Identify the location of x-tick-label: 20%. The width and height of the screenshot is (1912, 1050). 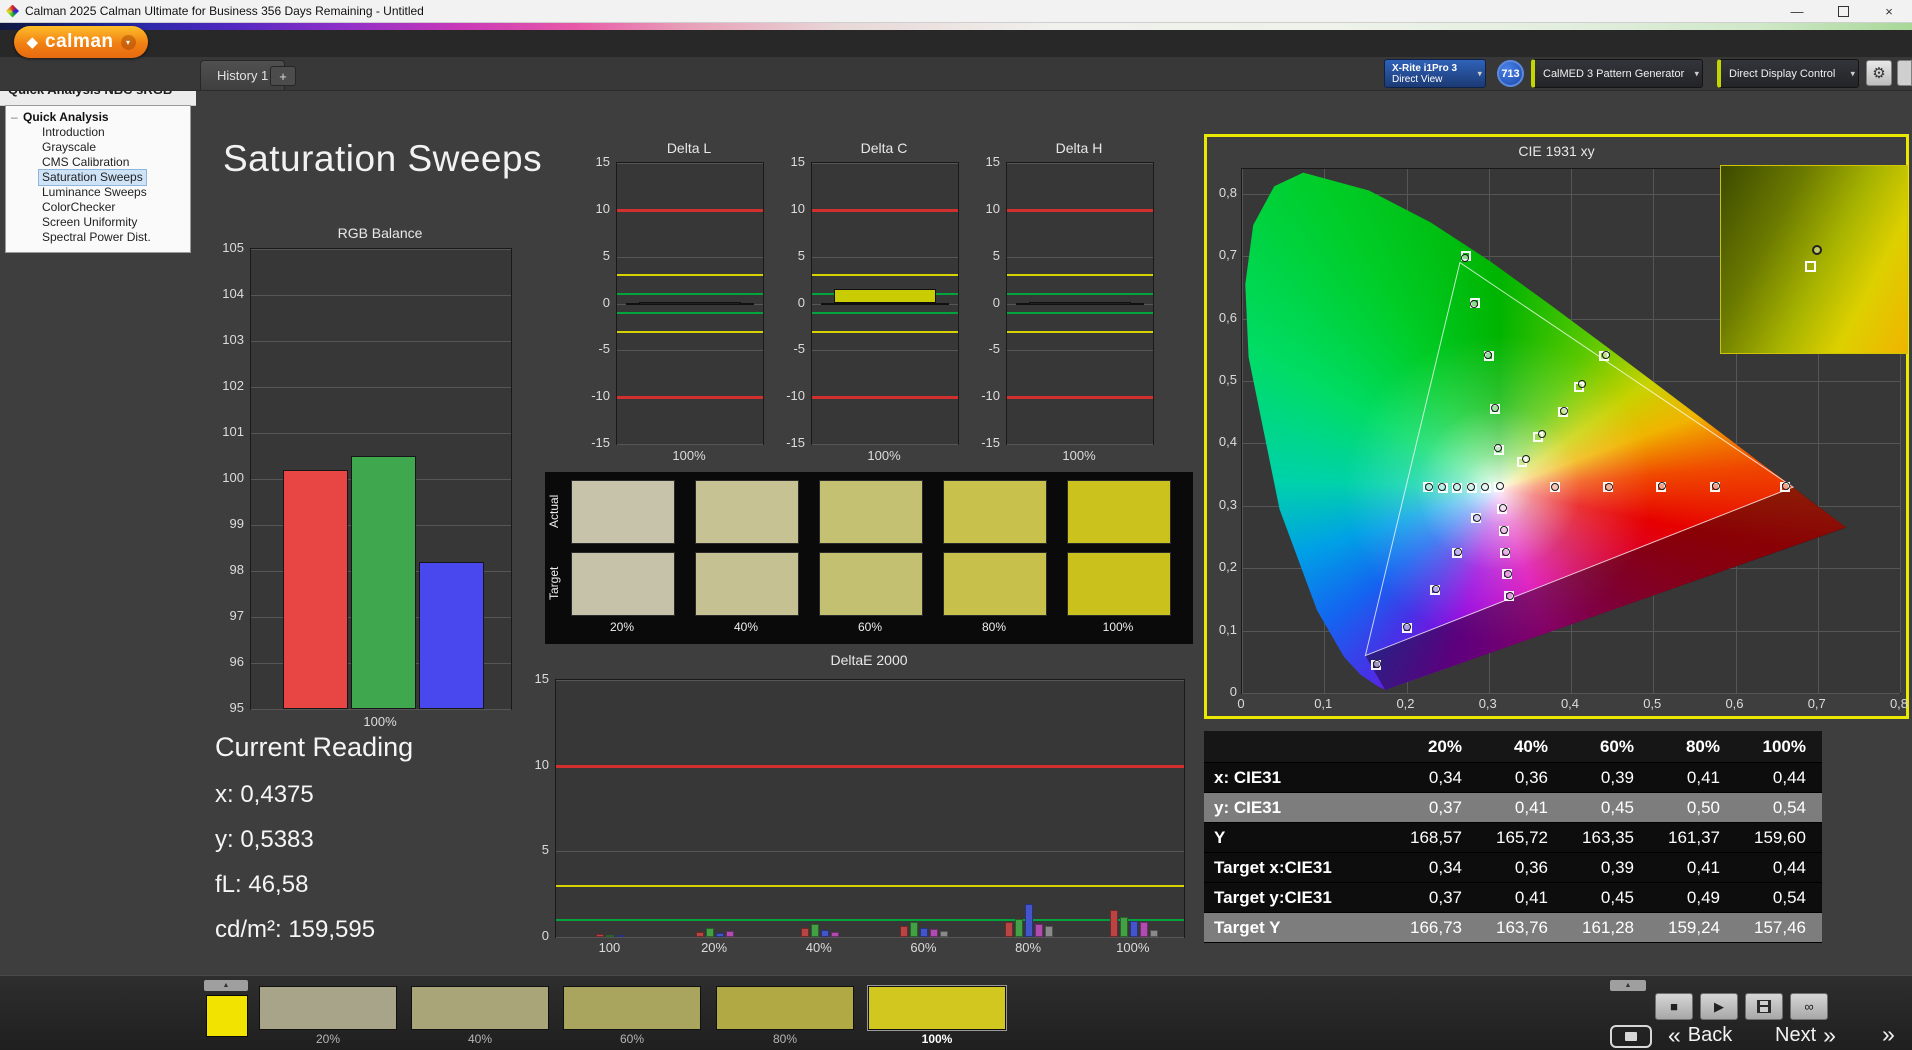
(714, 947).